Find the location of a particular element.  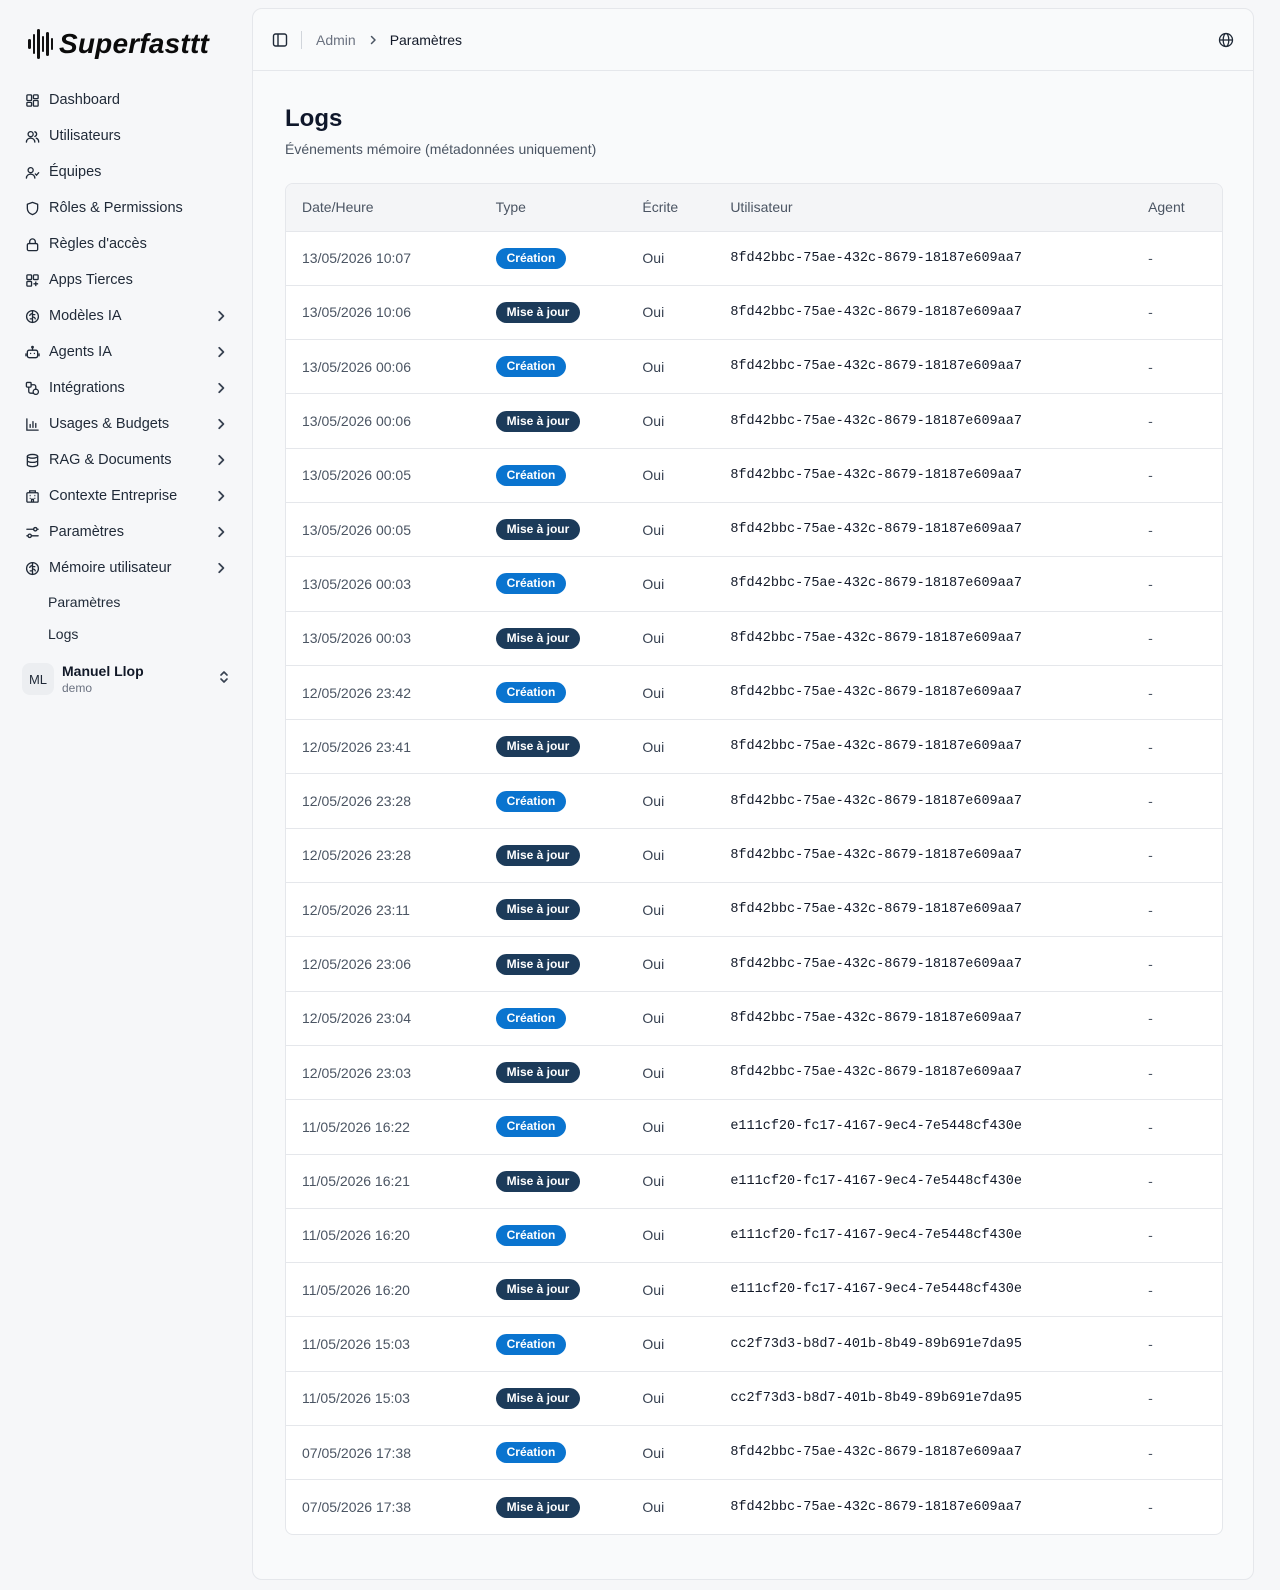

sidebar-item-regles-d-acces: Règles d'accès is located at coordinates (126, 244).